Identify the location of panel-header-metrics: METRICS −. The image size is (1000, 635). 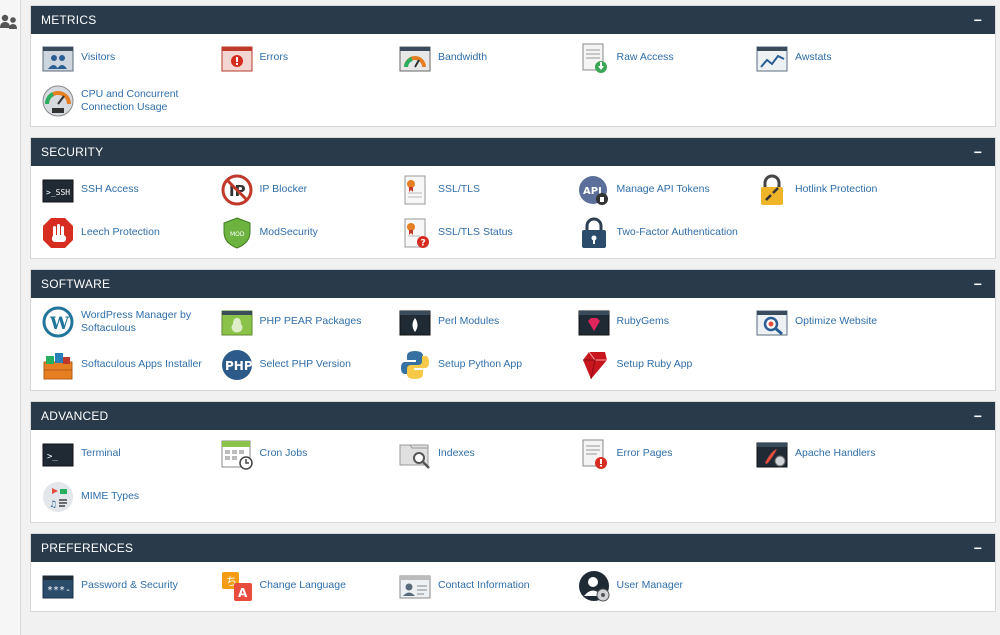
(513, 20).